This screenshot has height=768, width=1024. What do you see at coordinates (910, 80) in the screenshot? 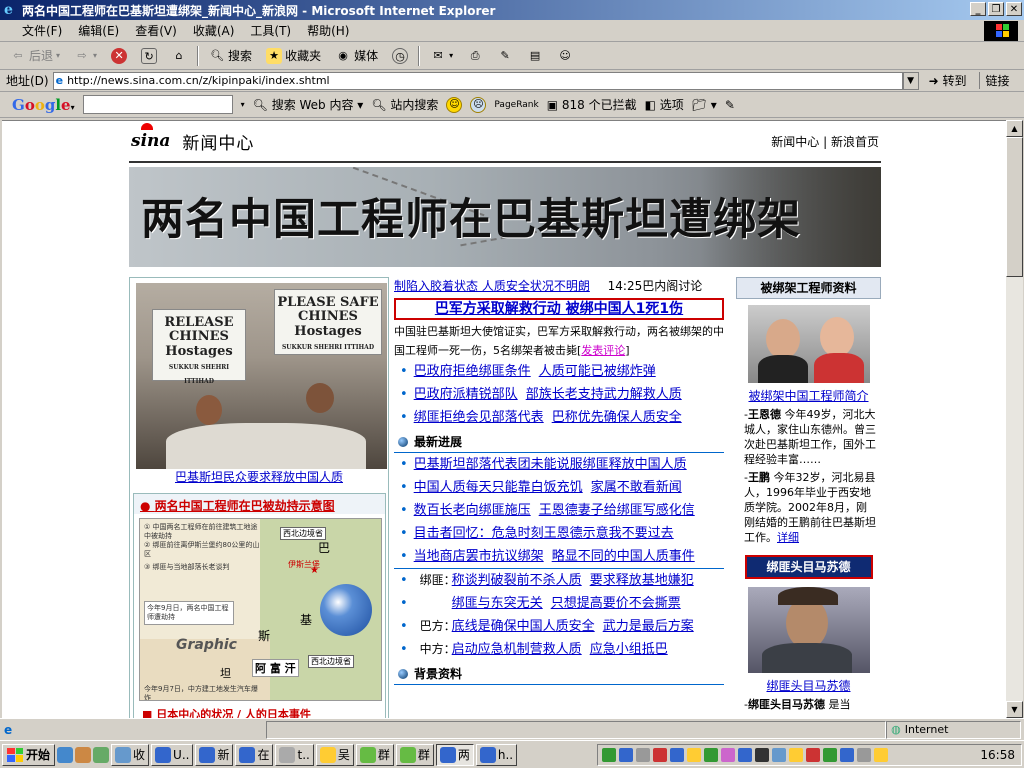
I see `address-dropdown-button: ▼` at bounding box center [910, 80].